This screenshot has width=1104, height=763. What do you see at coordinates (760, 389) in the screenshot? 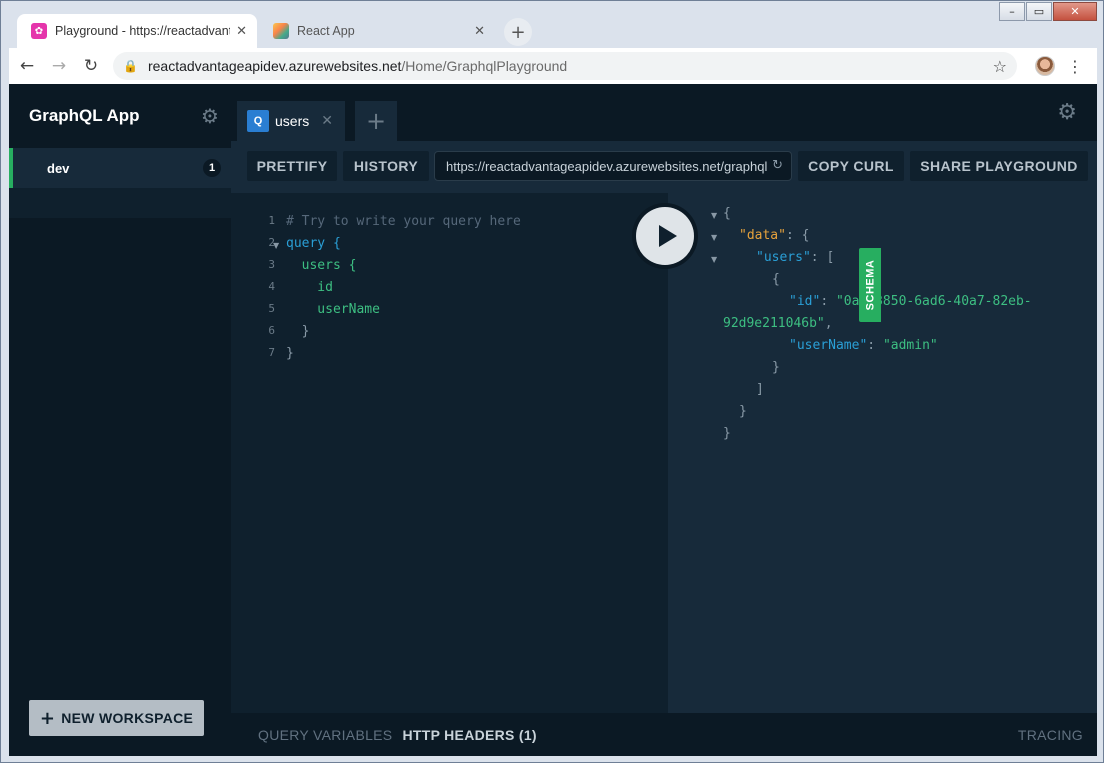
I see `json-array-close: ]` at bounding box center [760, 389].